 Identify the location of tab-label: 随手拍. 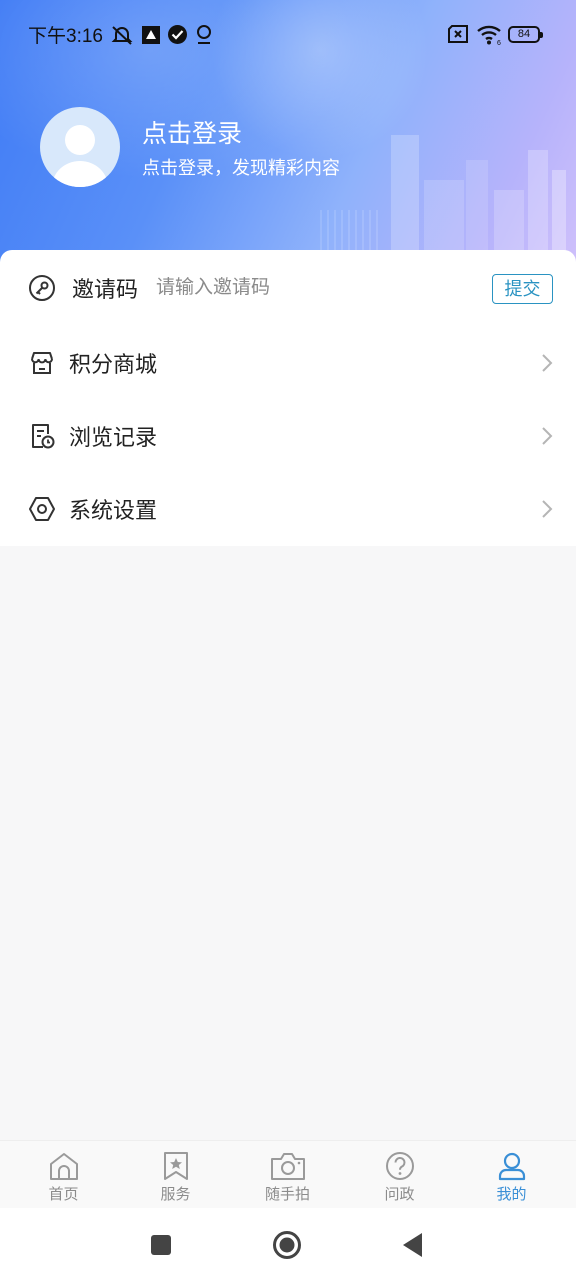
(287, 1194).